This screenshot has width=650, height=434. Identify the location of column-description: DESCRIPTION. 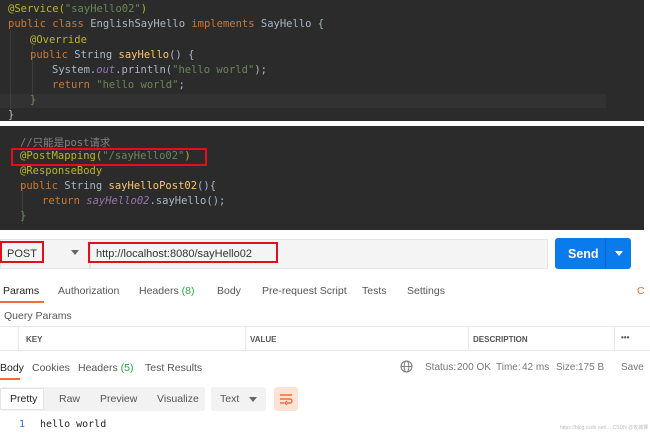
(500, 339).